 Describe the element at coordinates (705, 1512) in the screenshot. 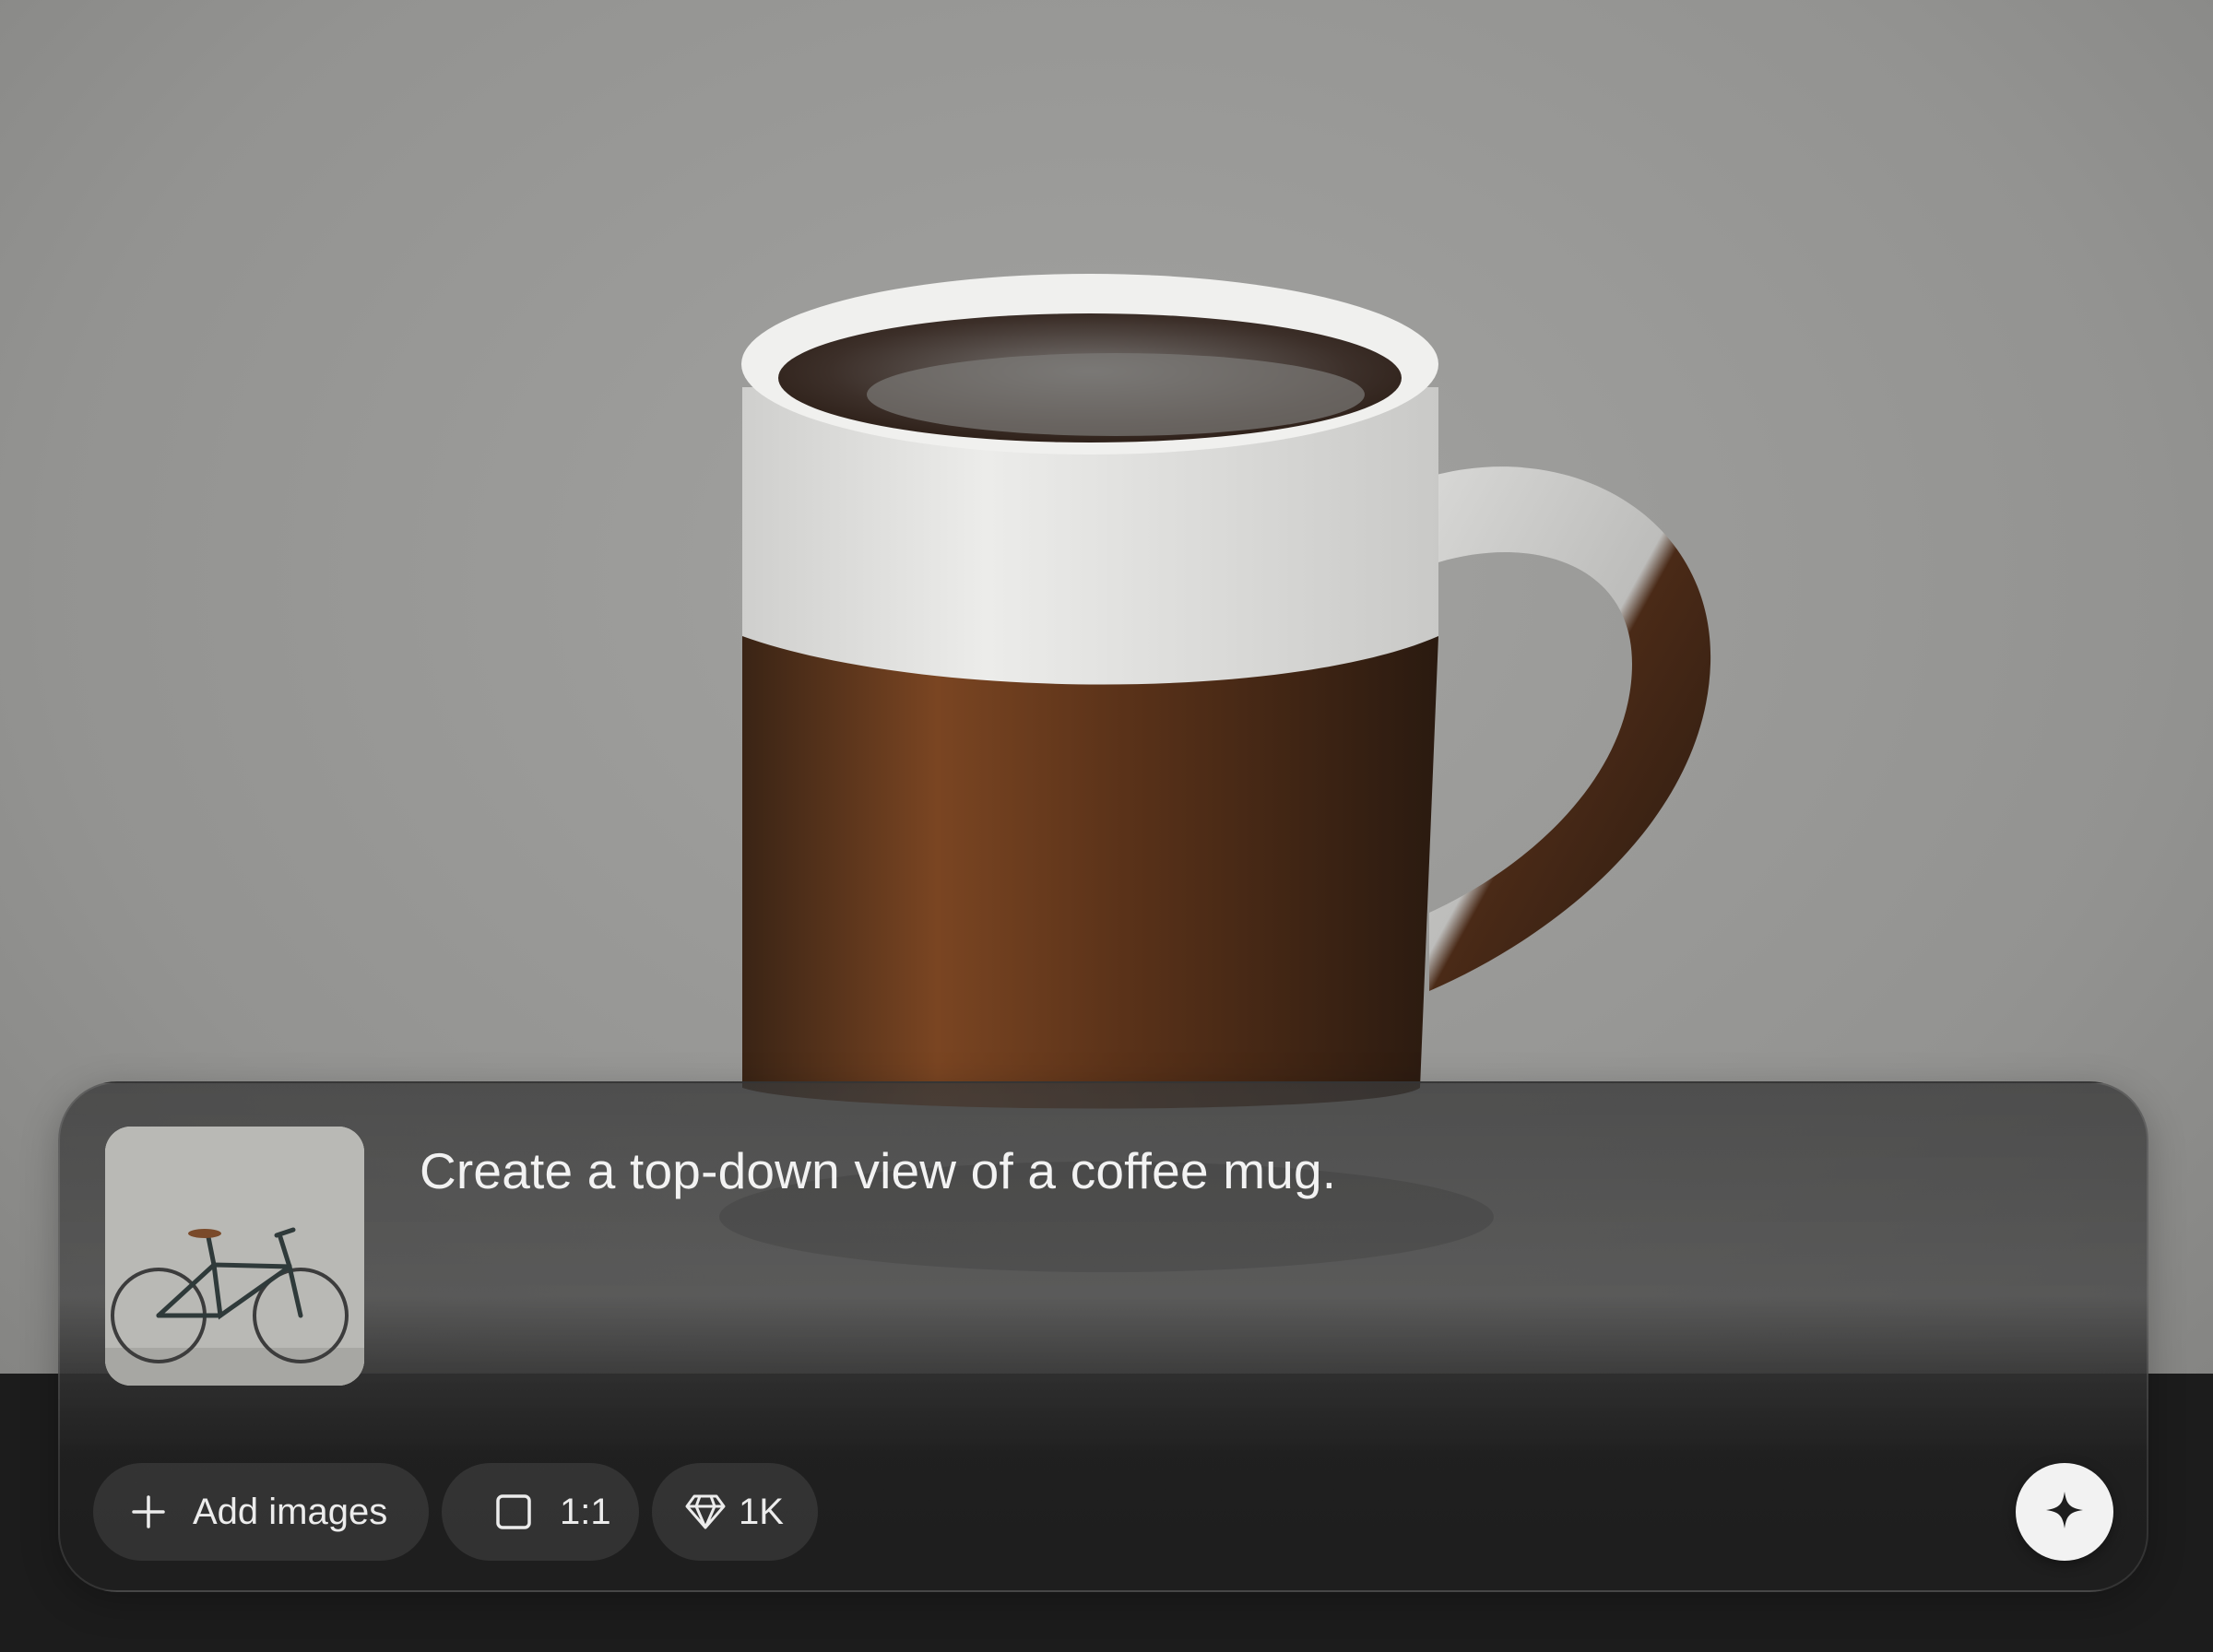

I see `diamond-icon` at that location.